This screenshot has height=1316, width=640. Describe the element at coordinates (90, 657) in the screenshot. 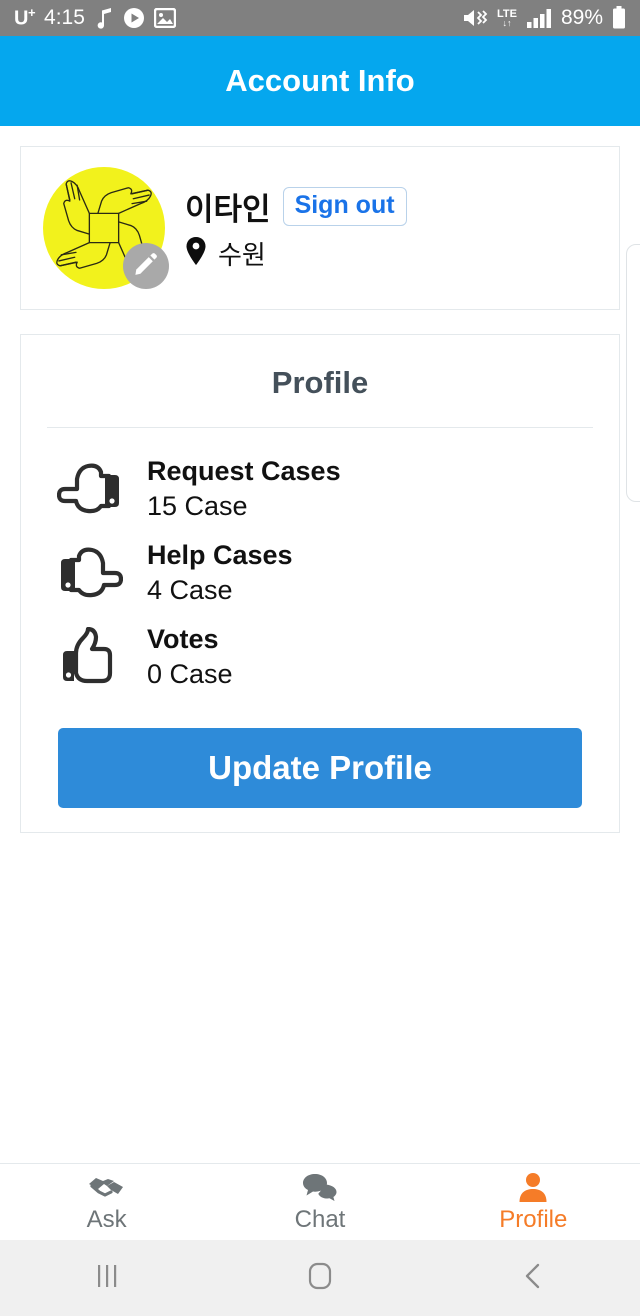

I see `thumbs-up-icon` at that location.